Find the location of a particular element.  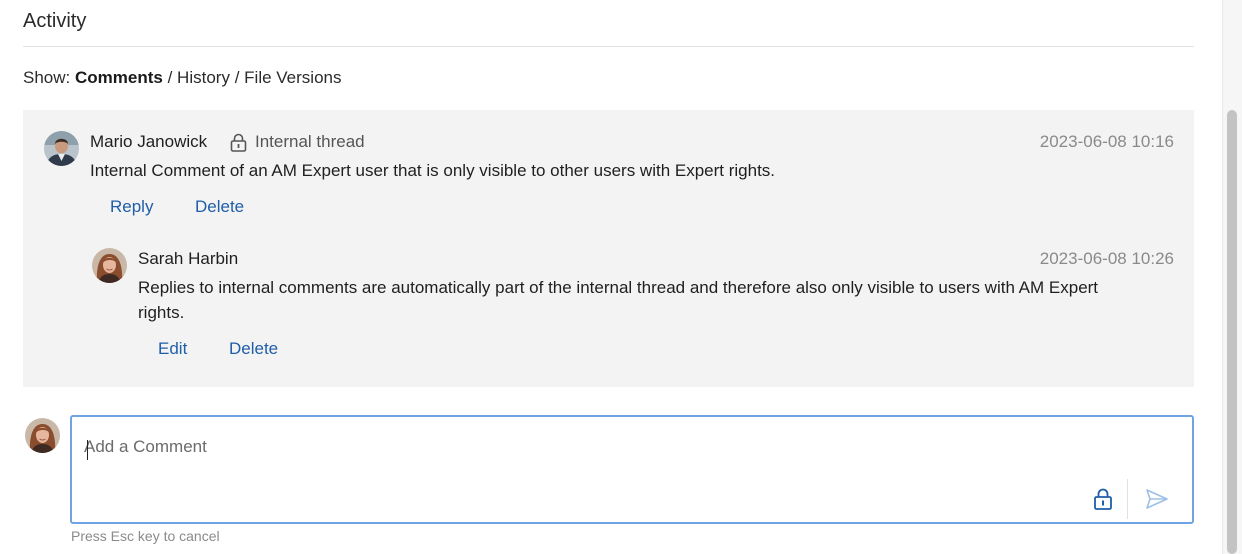

delete-button: Delete is located at coordinates (219, 207).